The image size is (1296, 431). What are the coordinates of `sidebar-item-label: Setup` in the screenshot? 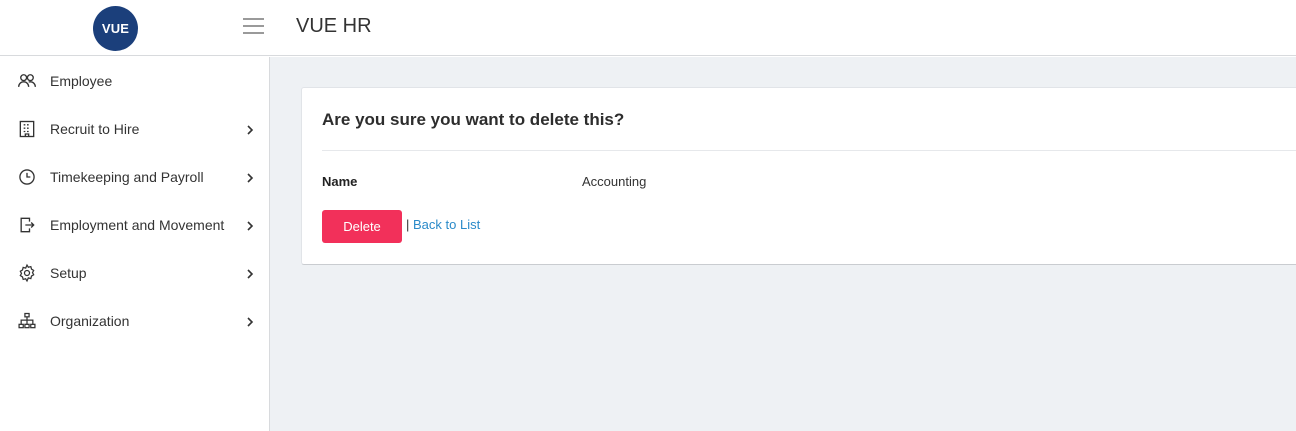 It's located at (68, 273).